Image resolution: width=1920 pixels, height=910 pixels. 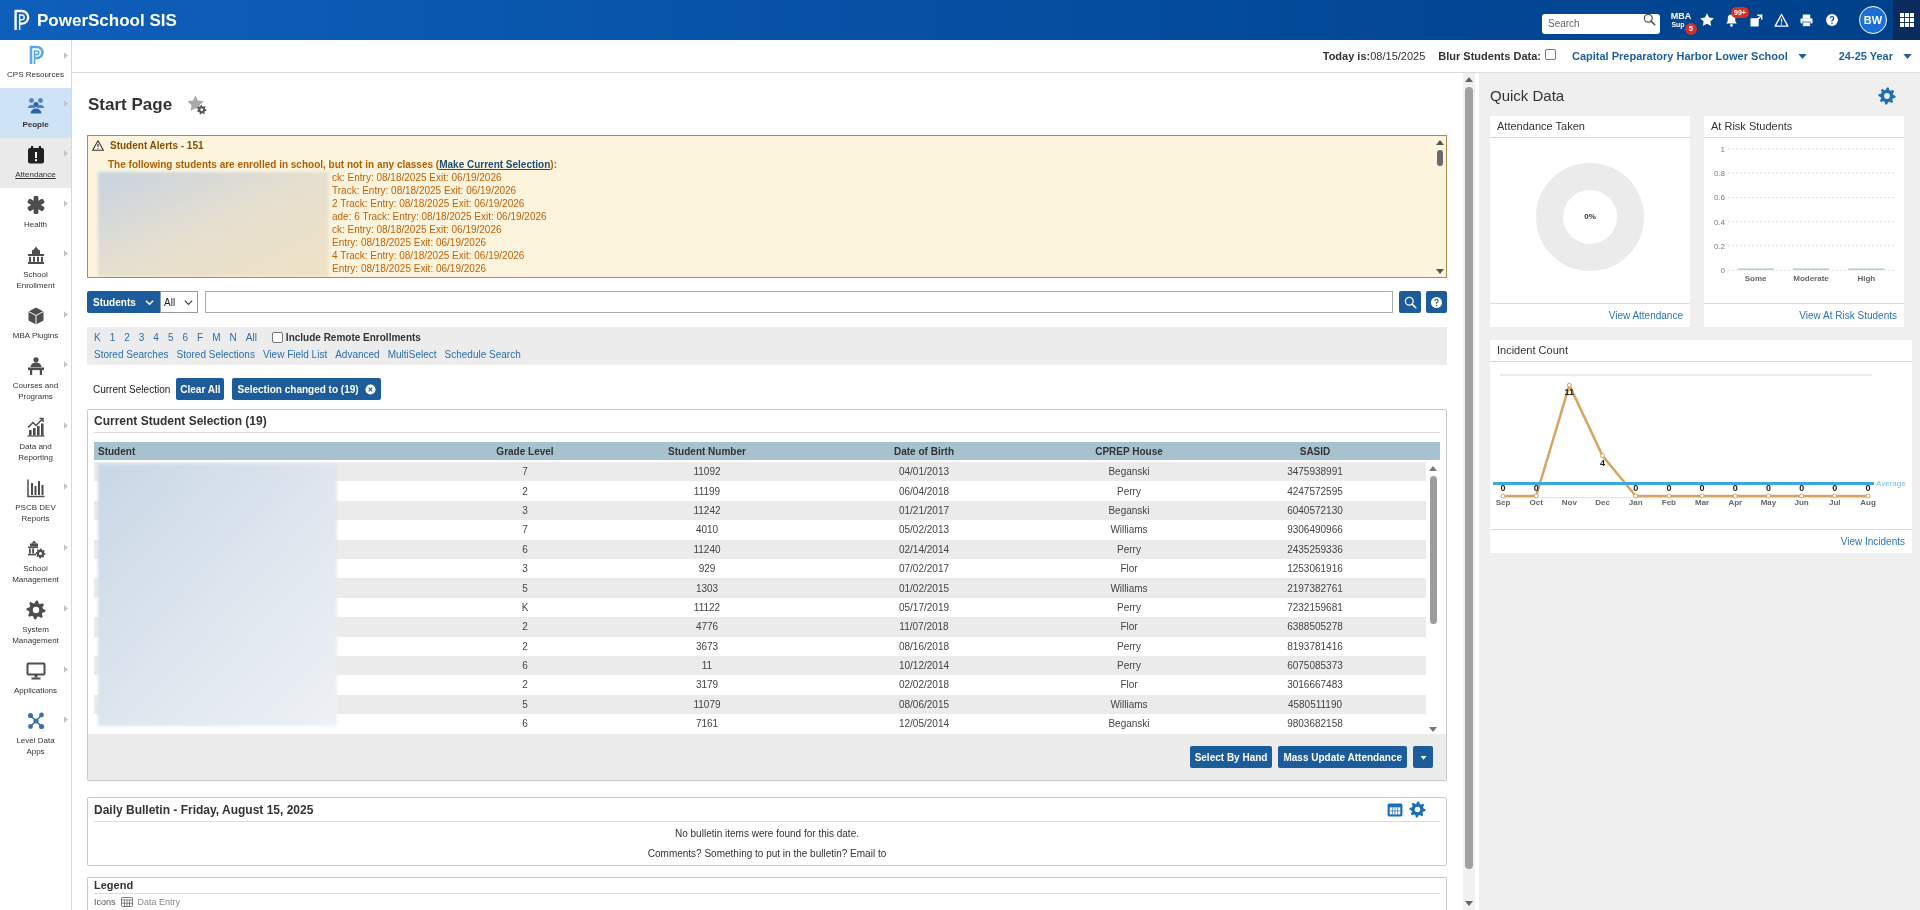 What do you see at coordinates (1706, 20) in the screenshot?
I see `star-icon` at bounding box center [1706, 20].